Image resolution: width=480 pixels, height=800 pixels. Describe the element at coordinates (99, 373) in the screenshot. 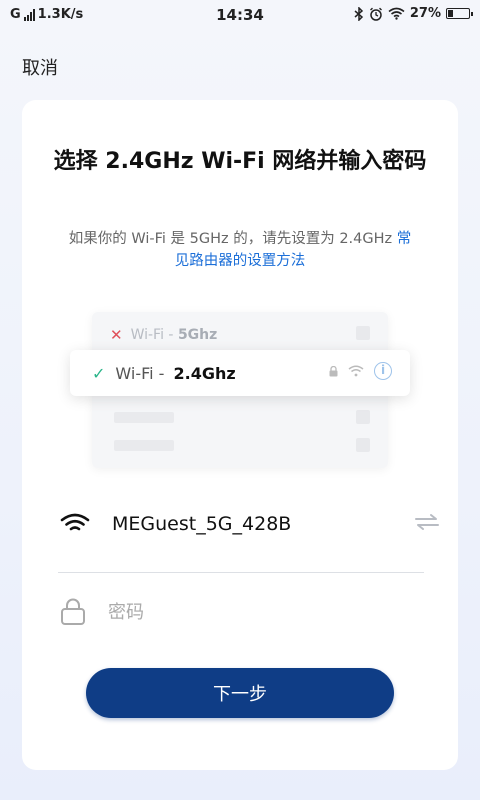

I see `check-icon: ✓` at that location.